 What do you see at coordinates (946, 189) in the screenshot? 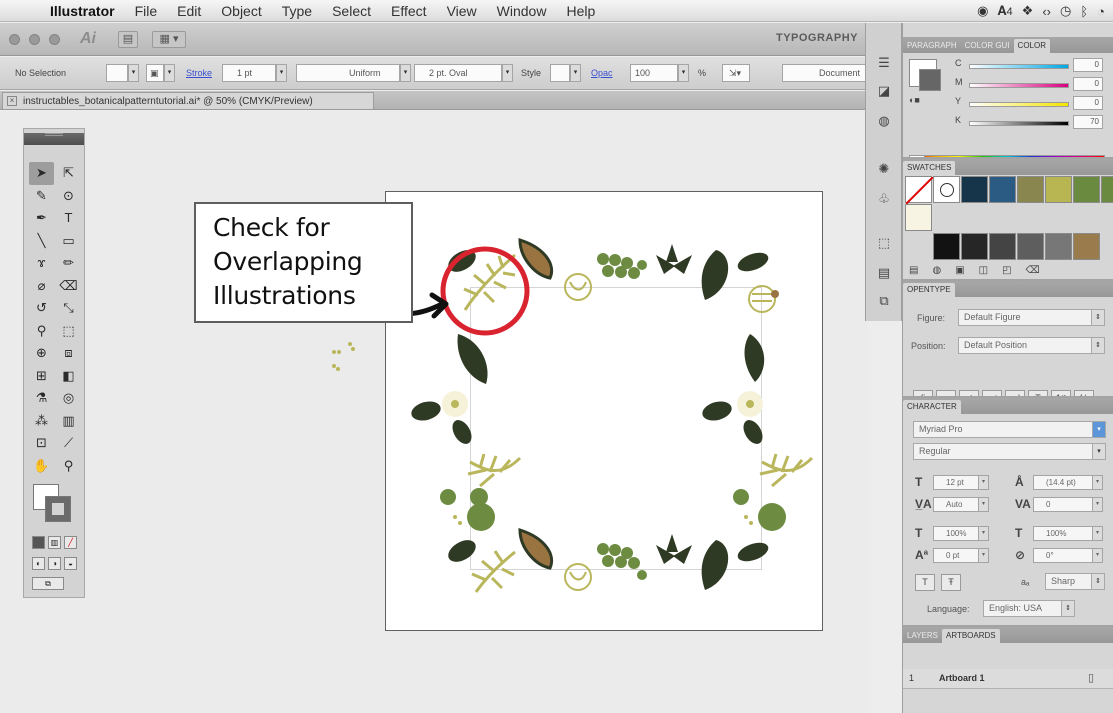
I see `registration-swatch` at bounding box center [946, 189].